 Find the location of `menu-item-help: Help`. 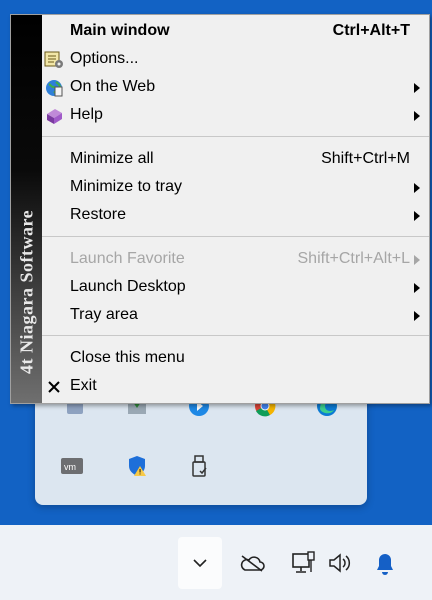

menu-item-help: Help is located at coordinates (235, 116).